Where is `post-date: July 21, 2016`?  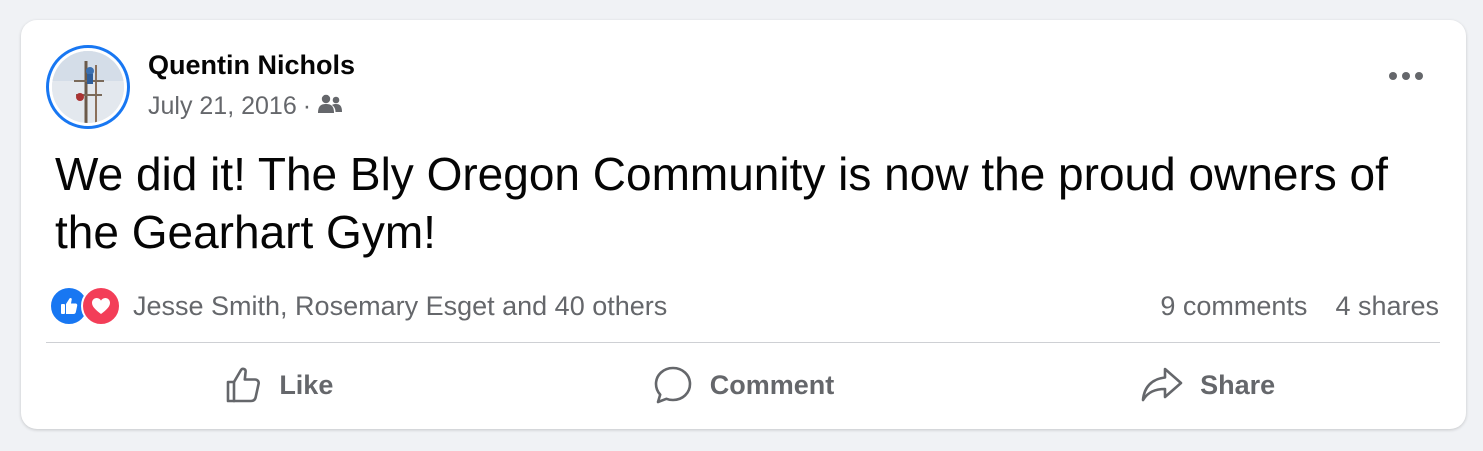 post-date: July 21, 2016 is located at coordinates (222, 106).